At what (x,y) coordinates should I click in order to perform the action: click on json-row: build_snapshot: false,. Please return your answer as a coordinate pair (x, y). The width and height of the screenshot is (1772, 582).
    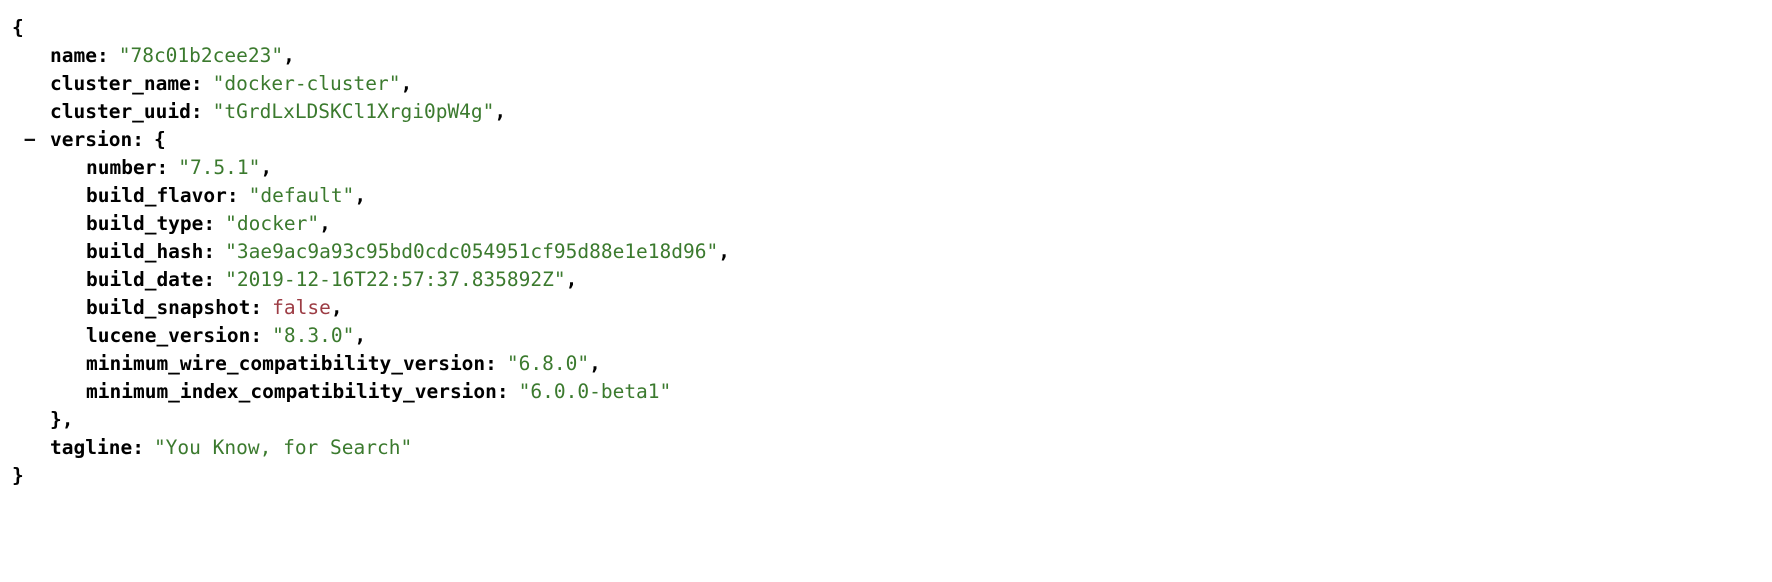
    Looking at the image, I should click on (886, 308).